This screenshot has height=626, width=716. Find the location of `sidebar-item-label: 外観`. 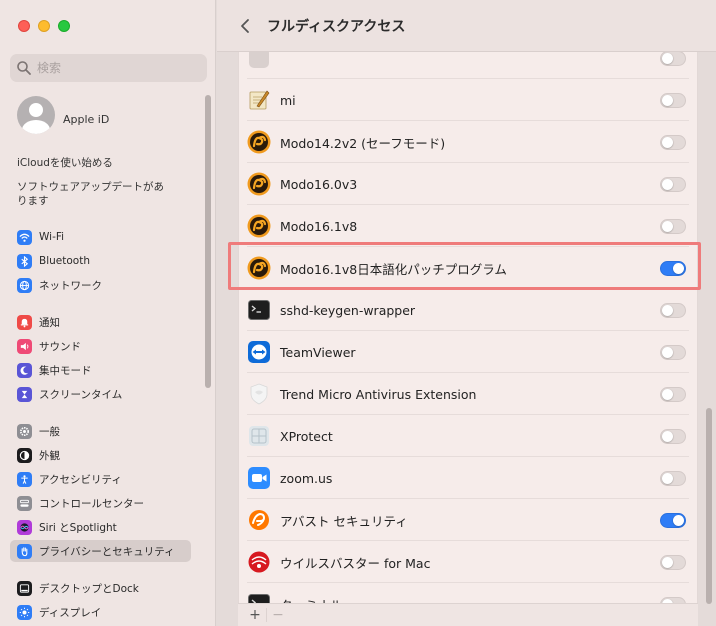

sidebar-item-label: 外観 is located at coordinates (49, 455).